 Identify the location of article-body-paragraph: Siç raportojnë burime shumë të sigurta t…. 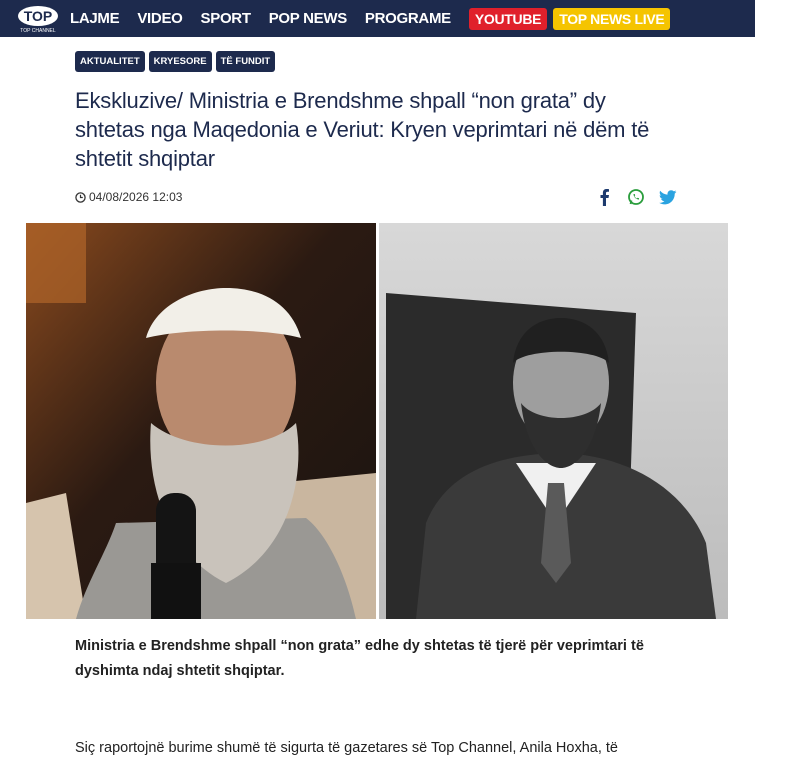
(346, 748).